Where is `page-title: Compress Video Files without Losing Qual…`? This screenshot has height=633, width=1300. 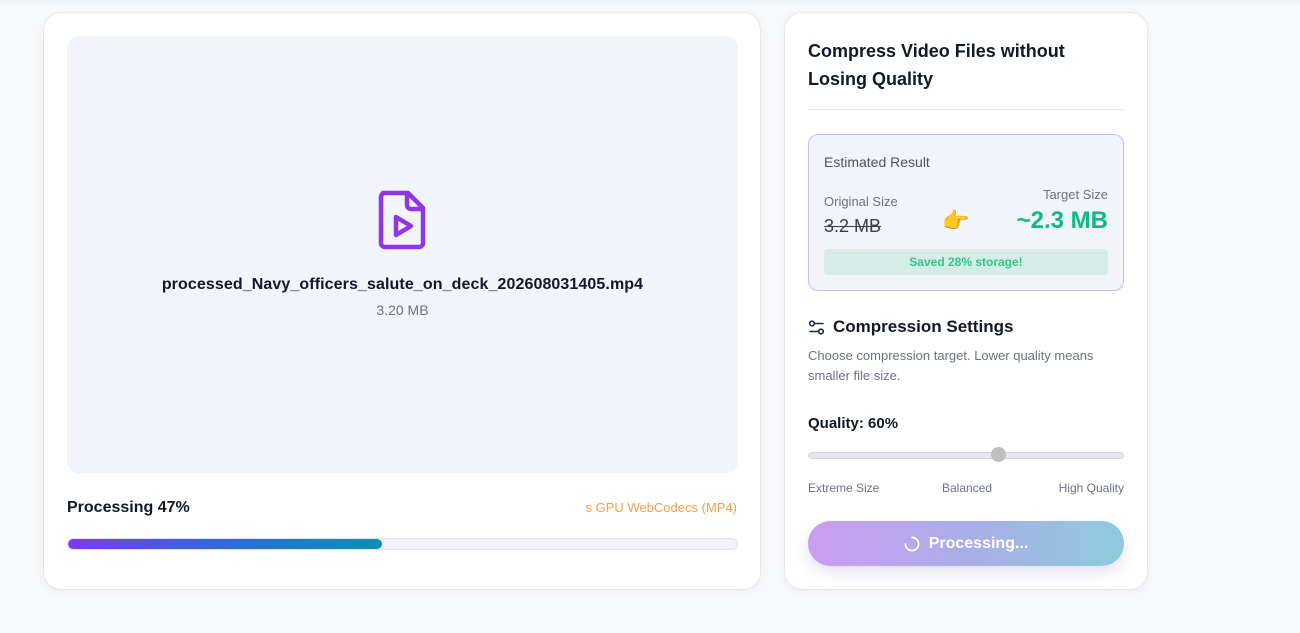 page-title: Compress Video Files without Losing Qual… is located at coordinates (936, 65).